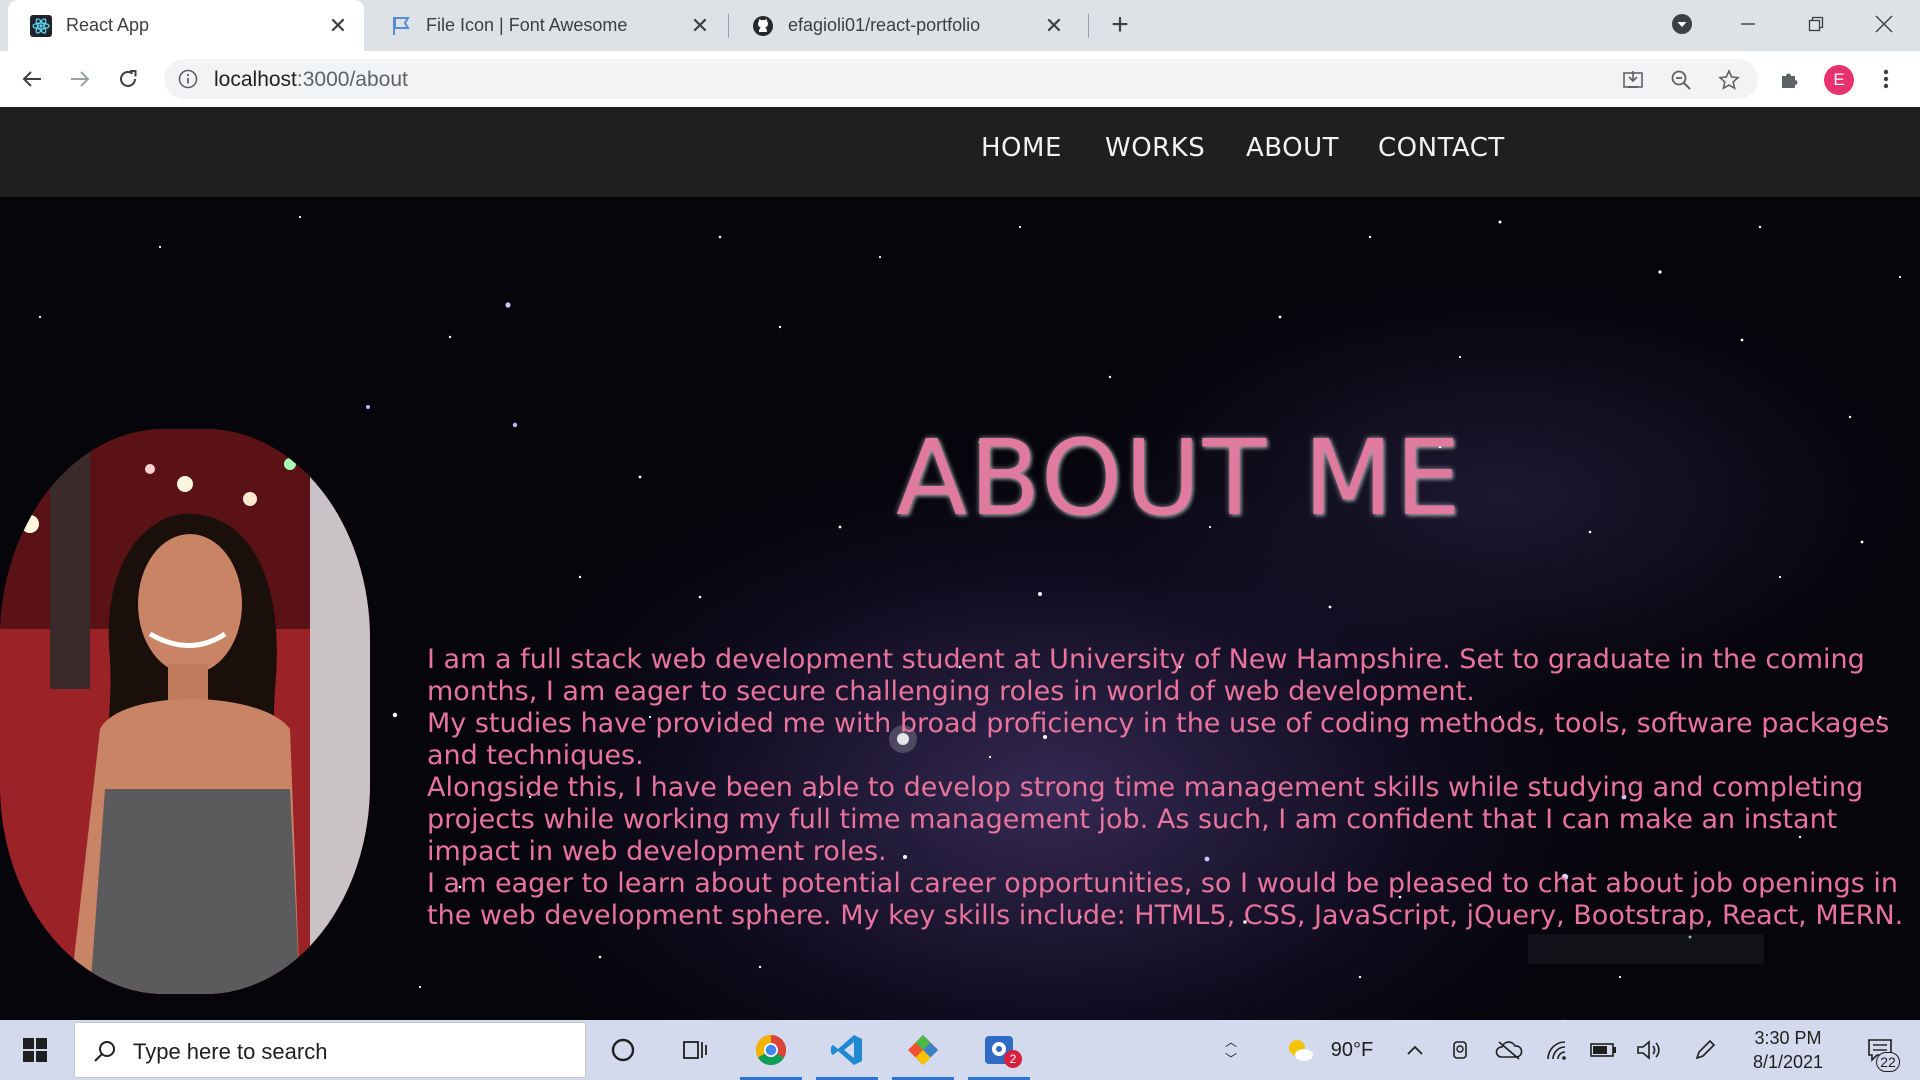  Describe the element at coordinates (185, 711) in the screenshot. I see `profile-photo` at that location.